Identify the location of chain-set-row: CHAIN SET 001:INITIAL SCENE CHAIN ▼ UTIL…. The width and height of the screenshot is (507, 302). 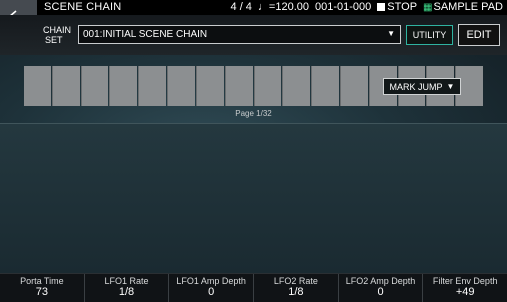
(253, 35).